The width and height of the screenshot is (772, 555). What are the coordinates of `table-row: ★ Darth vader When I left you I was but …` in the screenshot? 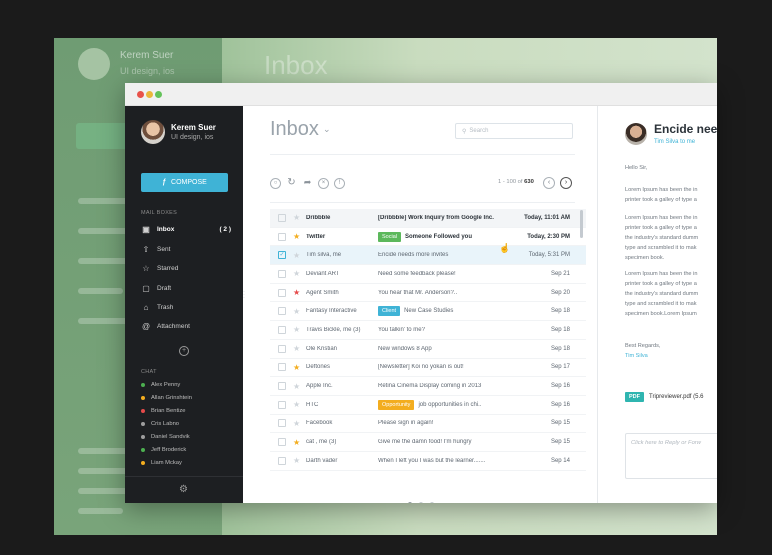 It's located at (428, 461).